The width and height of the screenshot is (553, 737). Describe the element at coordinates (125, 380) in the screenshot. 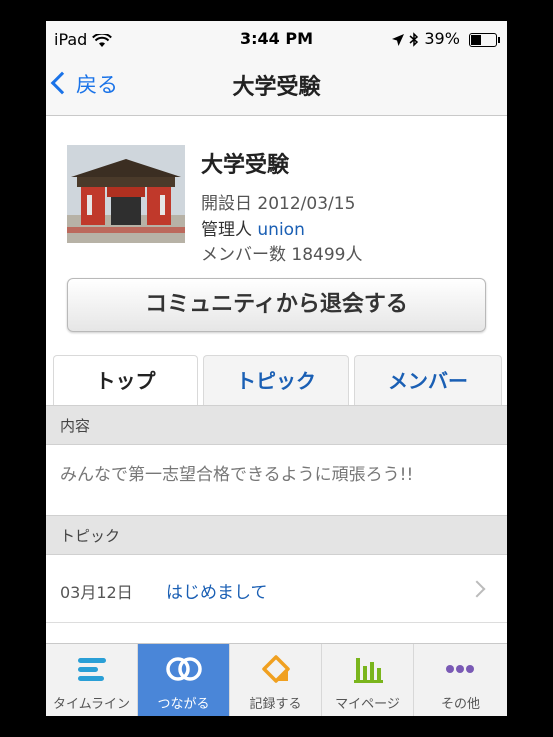

I see `tab-top: トップ` at that location.